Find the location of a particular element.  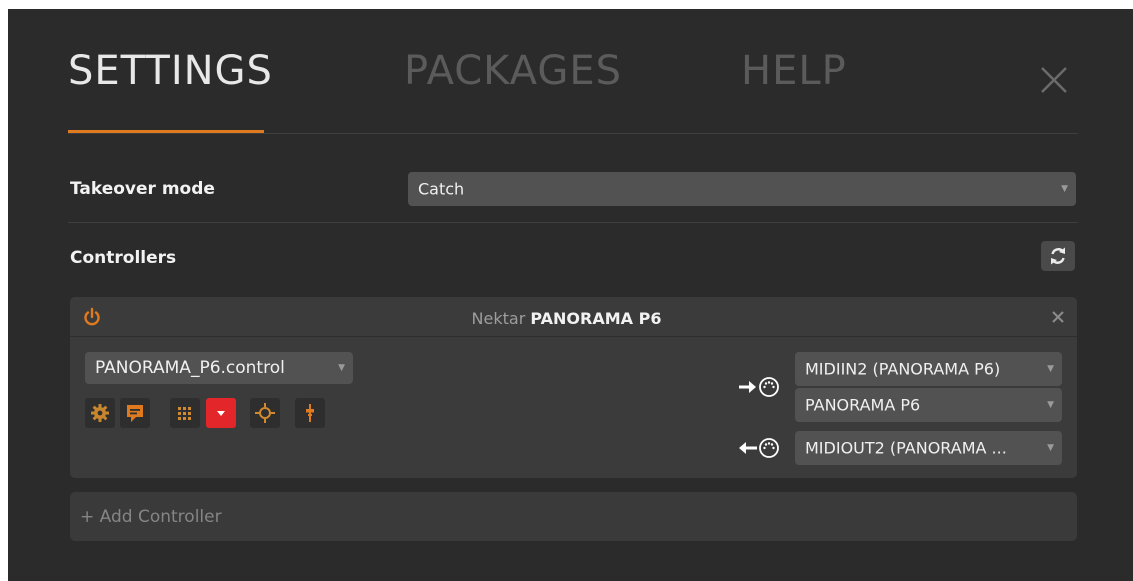

comment-icon is located at coordinates (135, 413).